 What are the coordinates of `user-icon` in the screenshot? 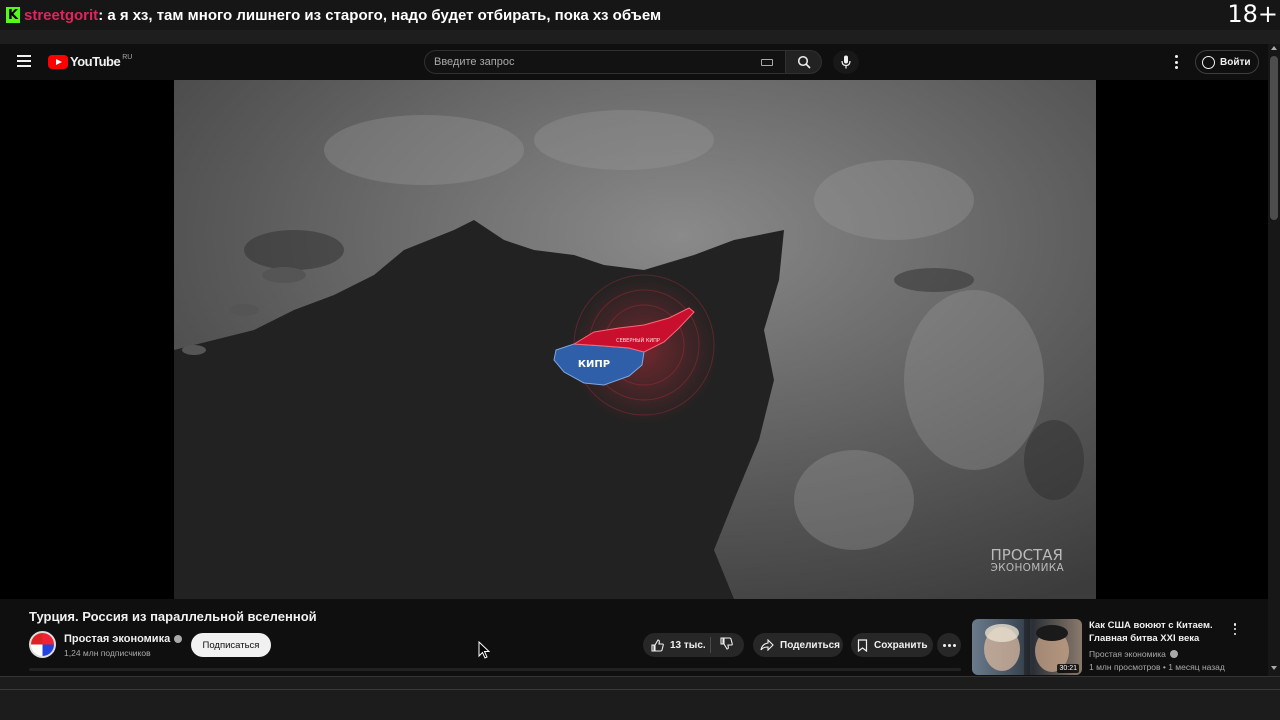 It's located at (1208, 62).